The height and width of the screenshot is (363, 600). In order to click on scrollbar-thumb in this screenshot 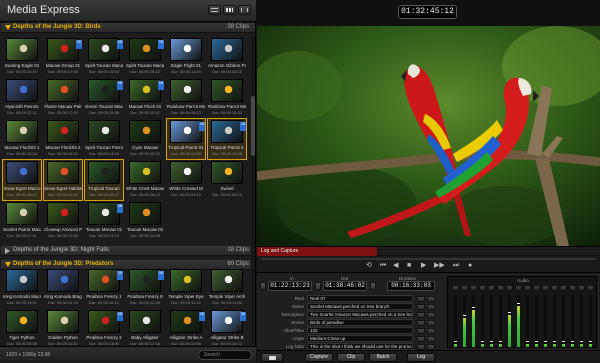, I will do `click(253, 126)`.